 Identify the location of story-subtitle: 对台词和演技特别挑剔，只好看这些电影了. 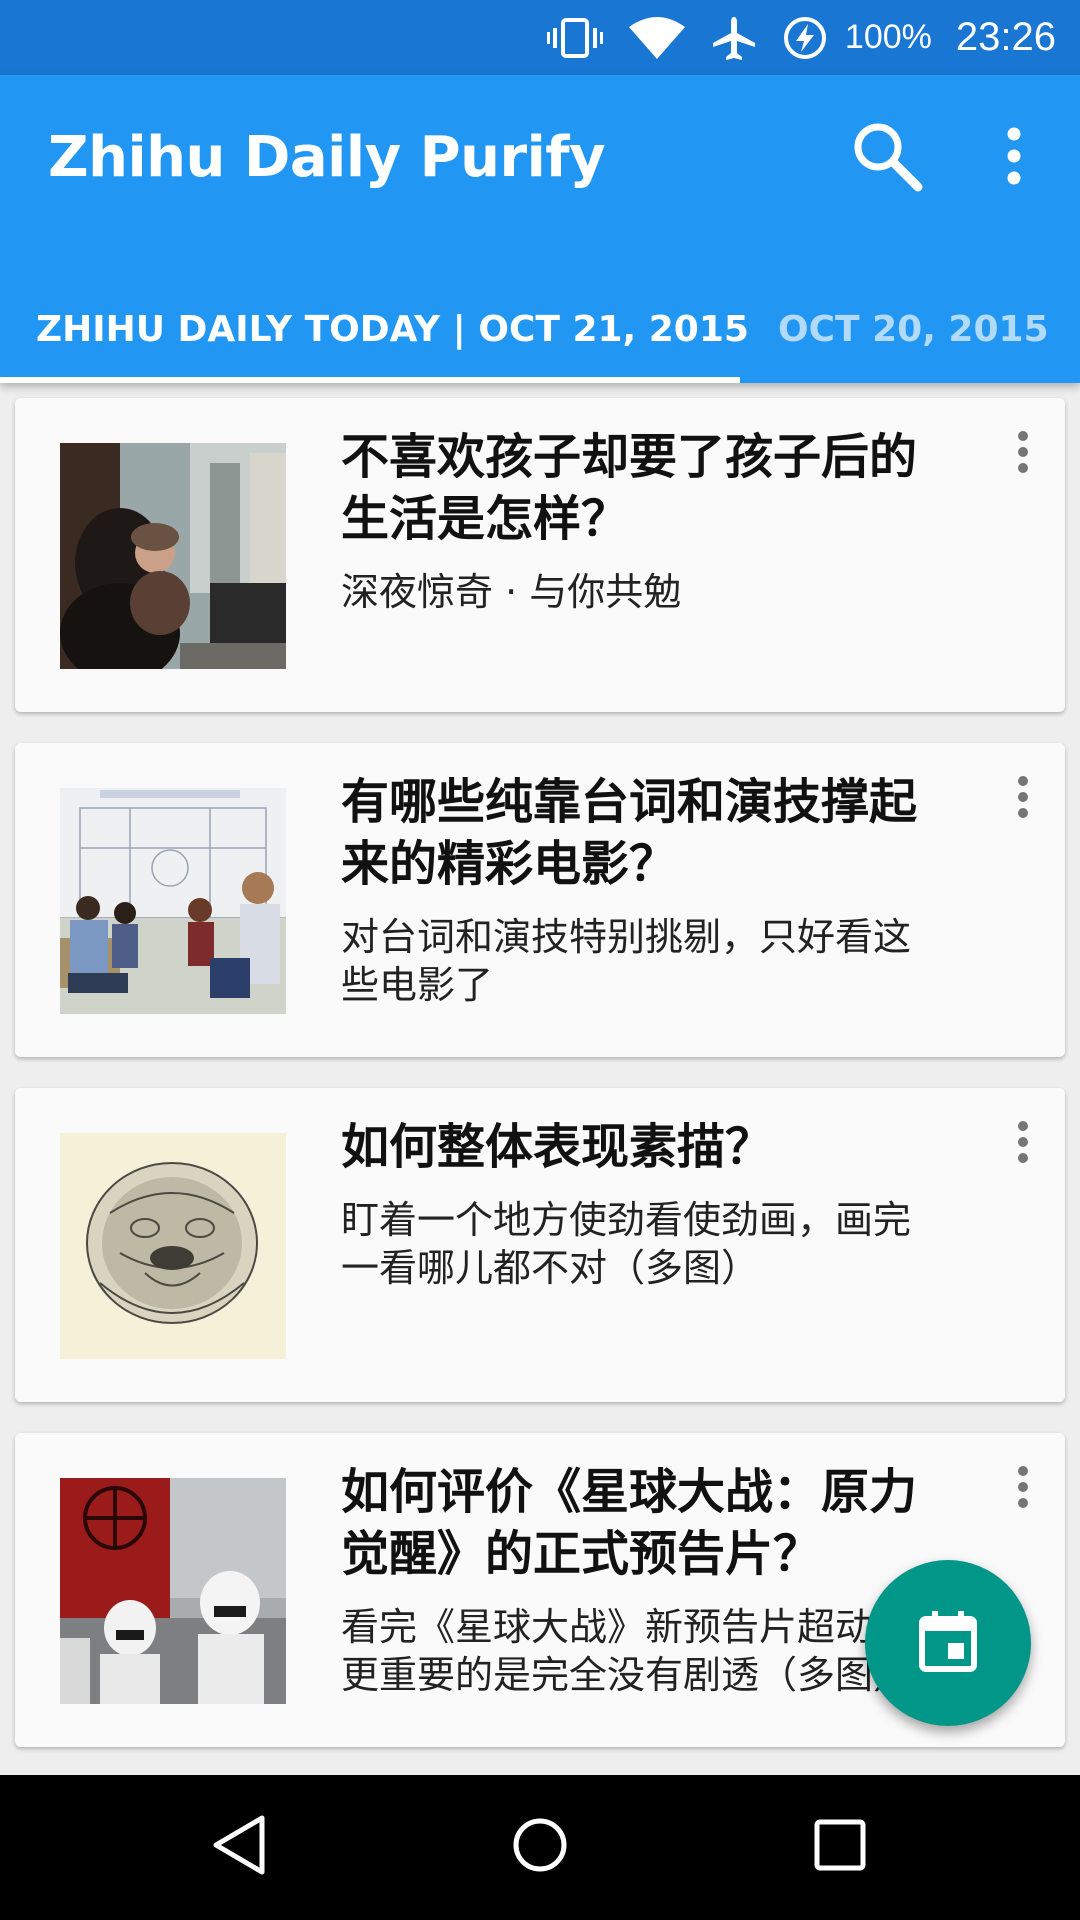
(626, 961).